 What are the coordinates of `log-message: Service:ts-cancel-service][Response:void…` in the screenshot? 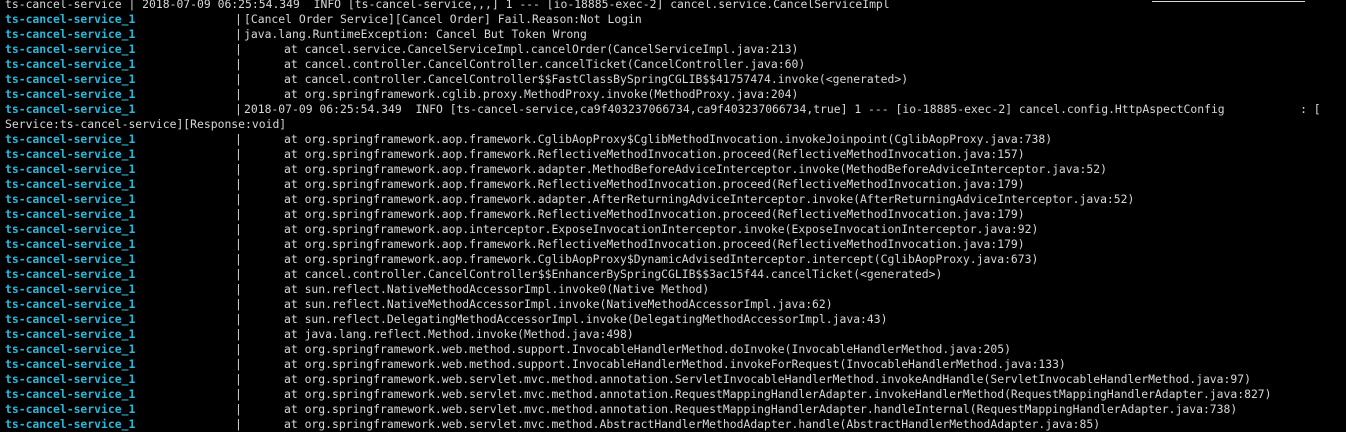 It's located at (146, 124).